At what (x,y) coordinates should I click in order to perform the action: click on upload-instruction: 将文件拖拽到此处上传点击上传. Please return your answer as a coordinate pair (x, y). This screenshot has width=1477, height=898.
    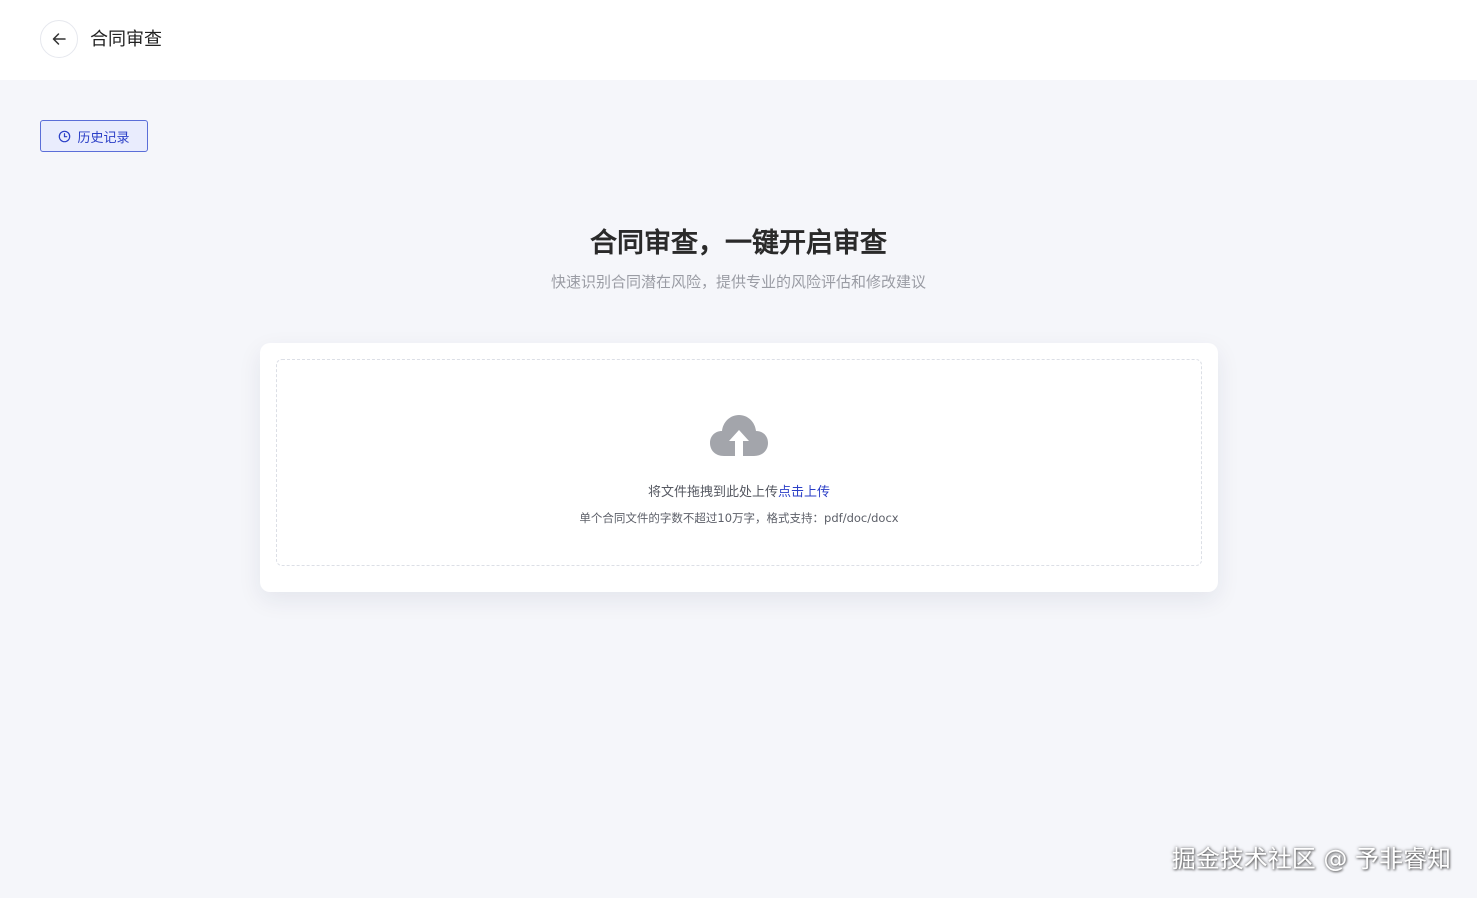
    Looking at the image, I should click on (739, 493).